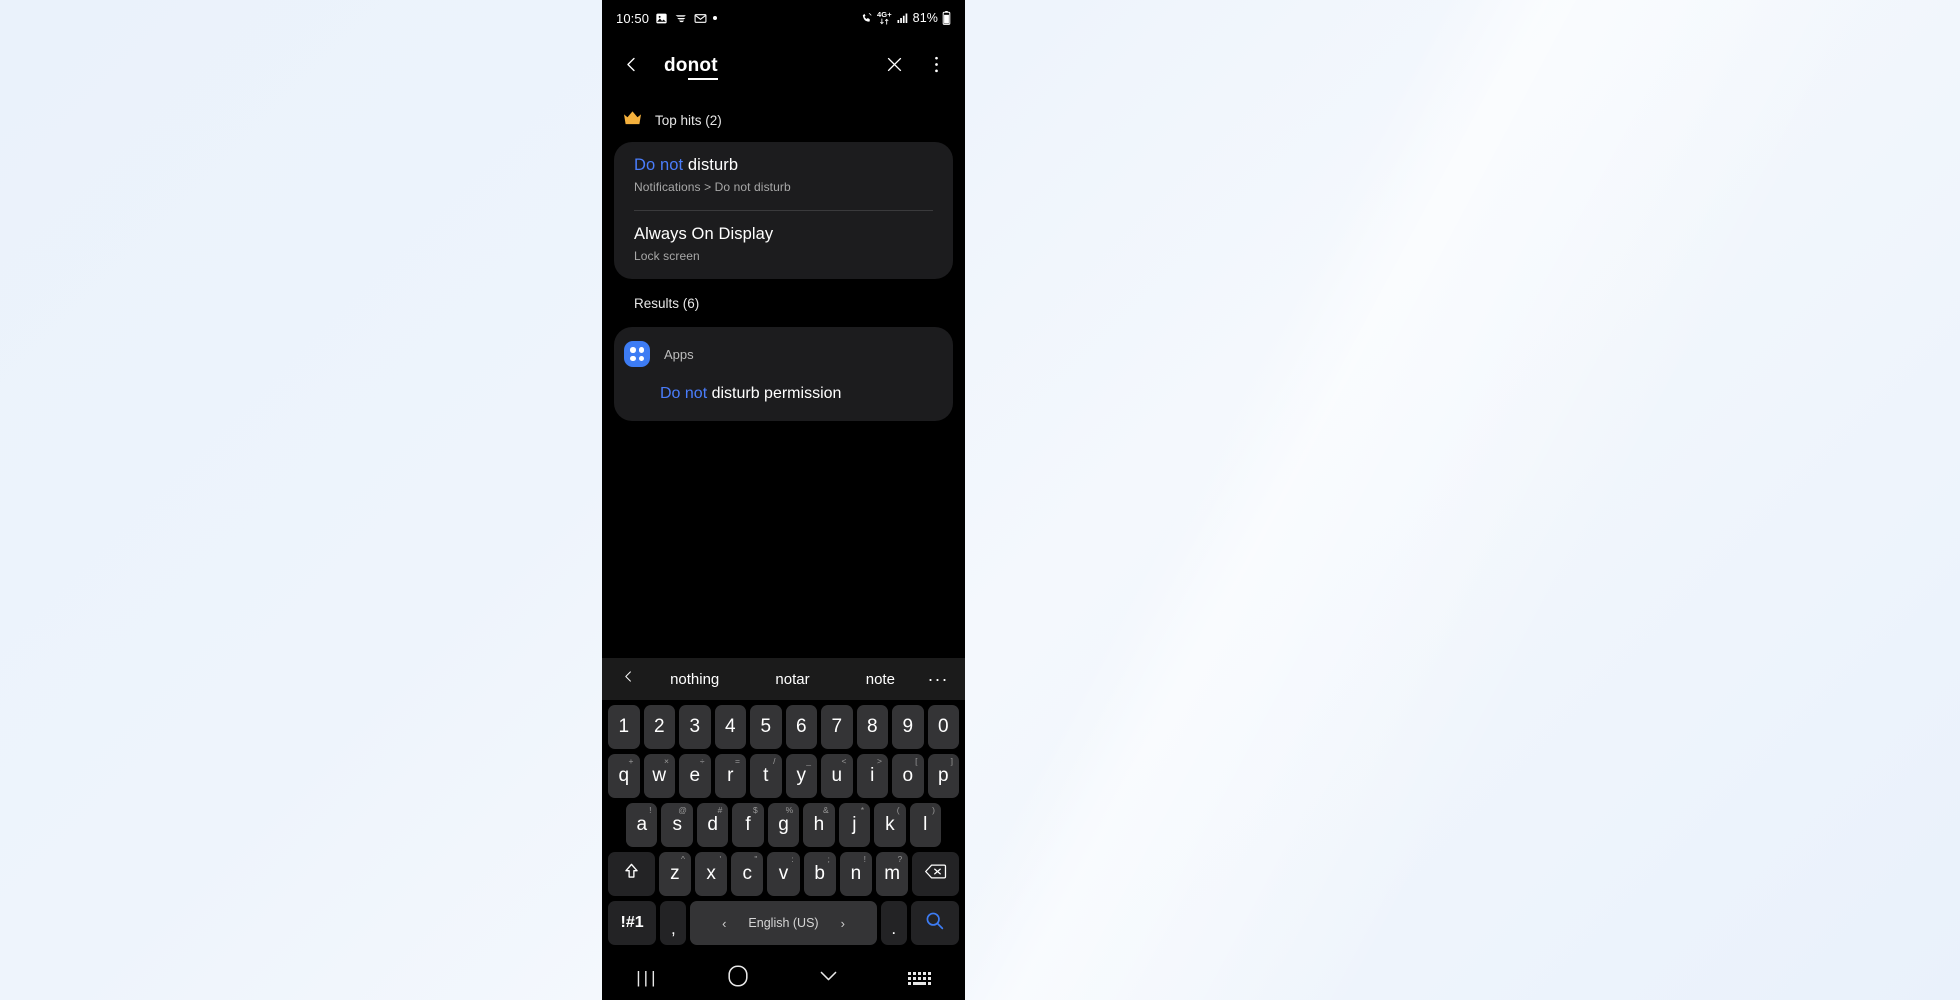 This screenshot has width=1960, height=1000. Describe the element at coordinates (783, 397) in the screenshot. I see `result-row-0: Do not disturb permission` at that location.